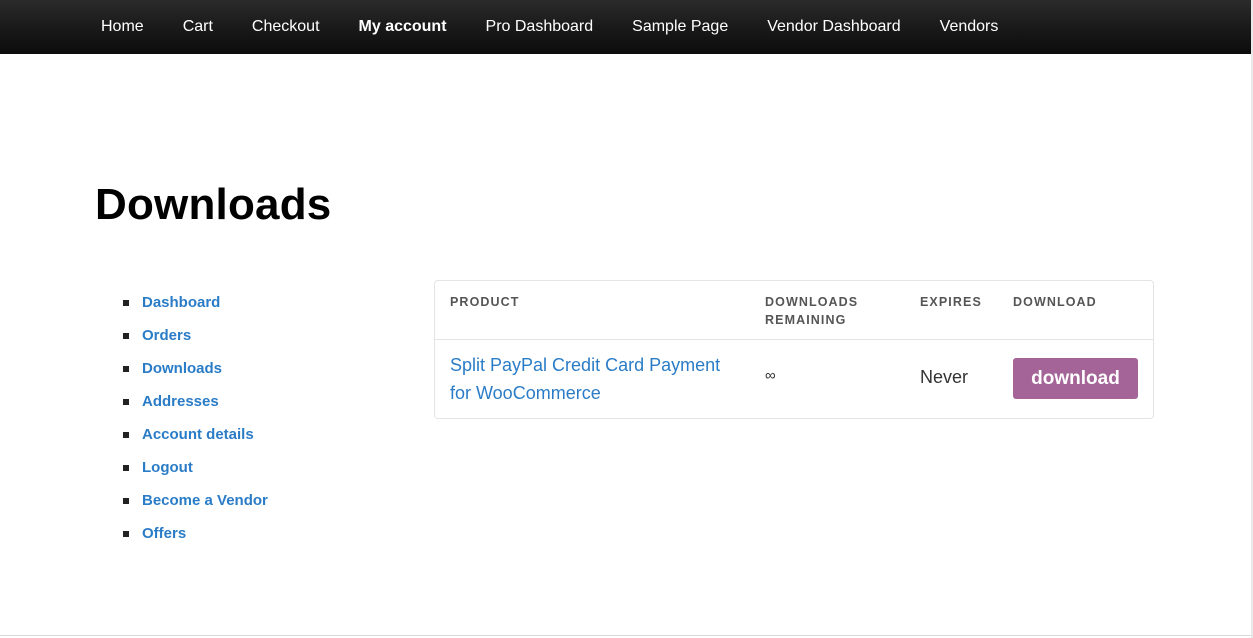 The width and height of the screenshot is (1253, 638). I want to click on account-nav-link-addresses: Addresses, so click(180, 401).